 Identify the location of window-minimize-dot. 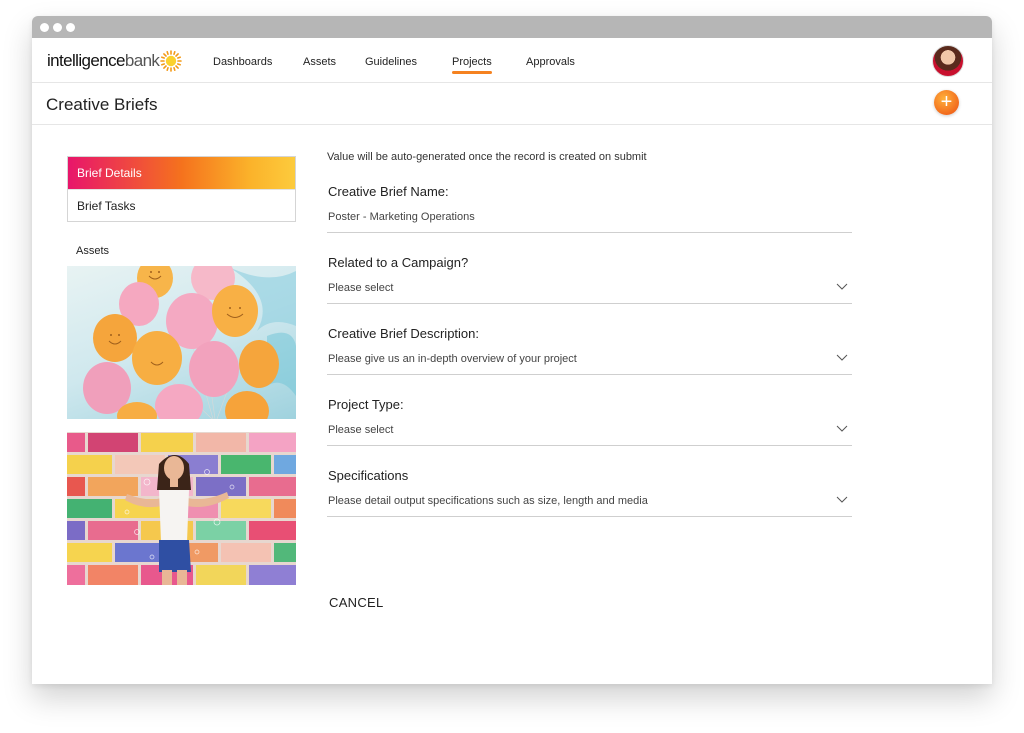
(57, 27).